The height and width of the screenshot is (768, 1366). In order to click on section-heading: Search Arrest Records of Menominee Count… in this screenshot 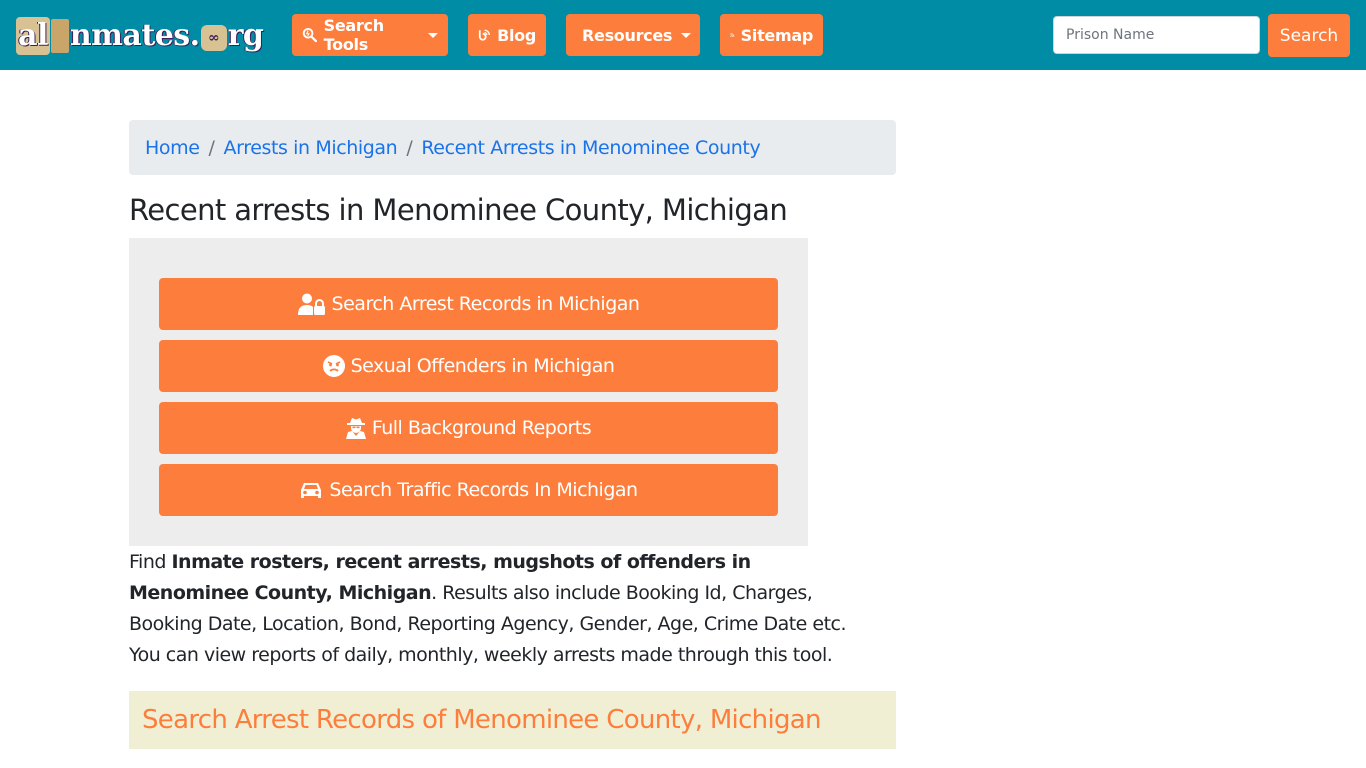, I will do `click(481, 720)`.